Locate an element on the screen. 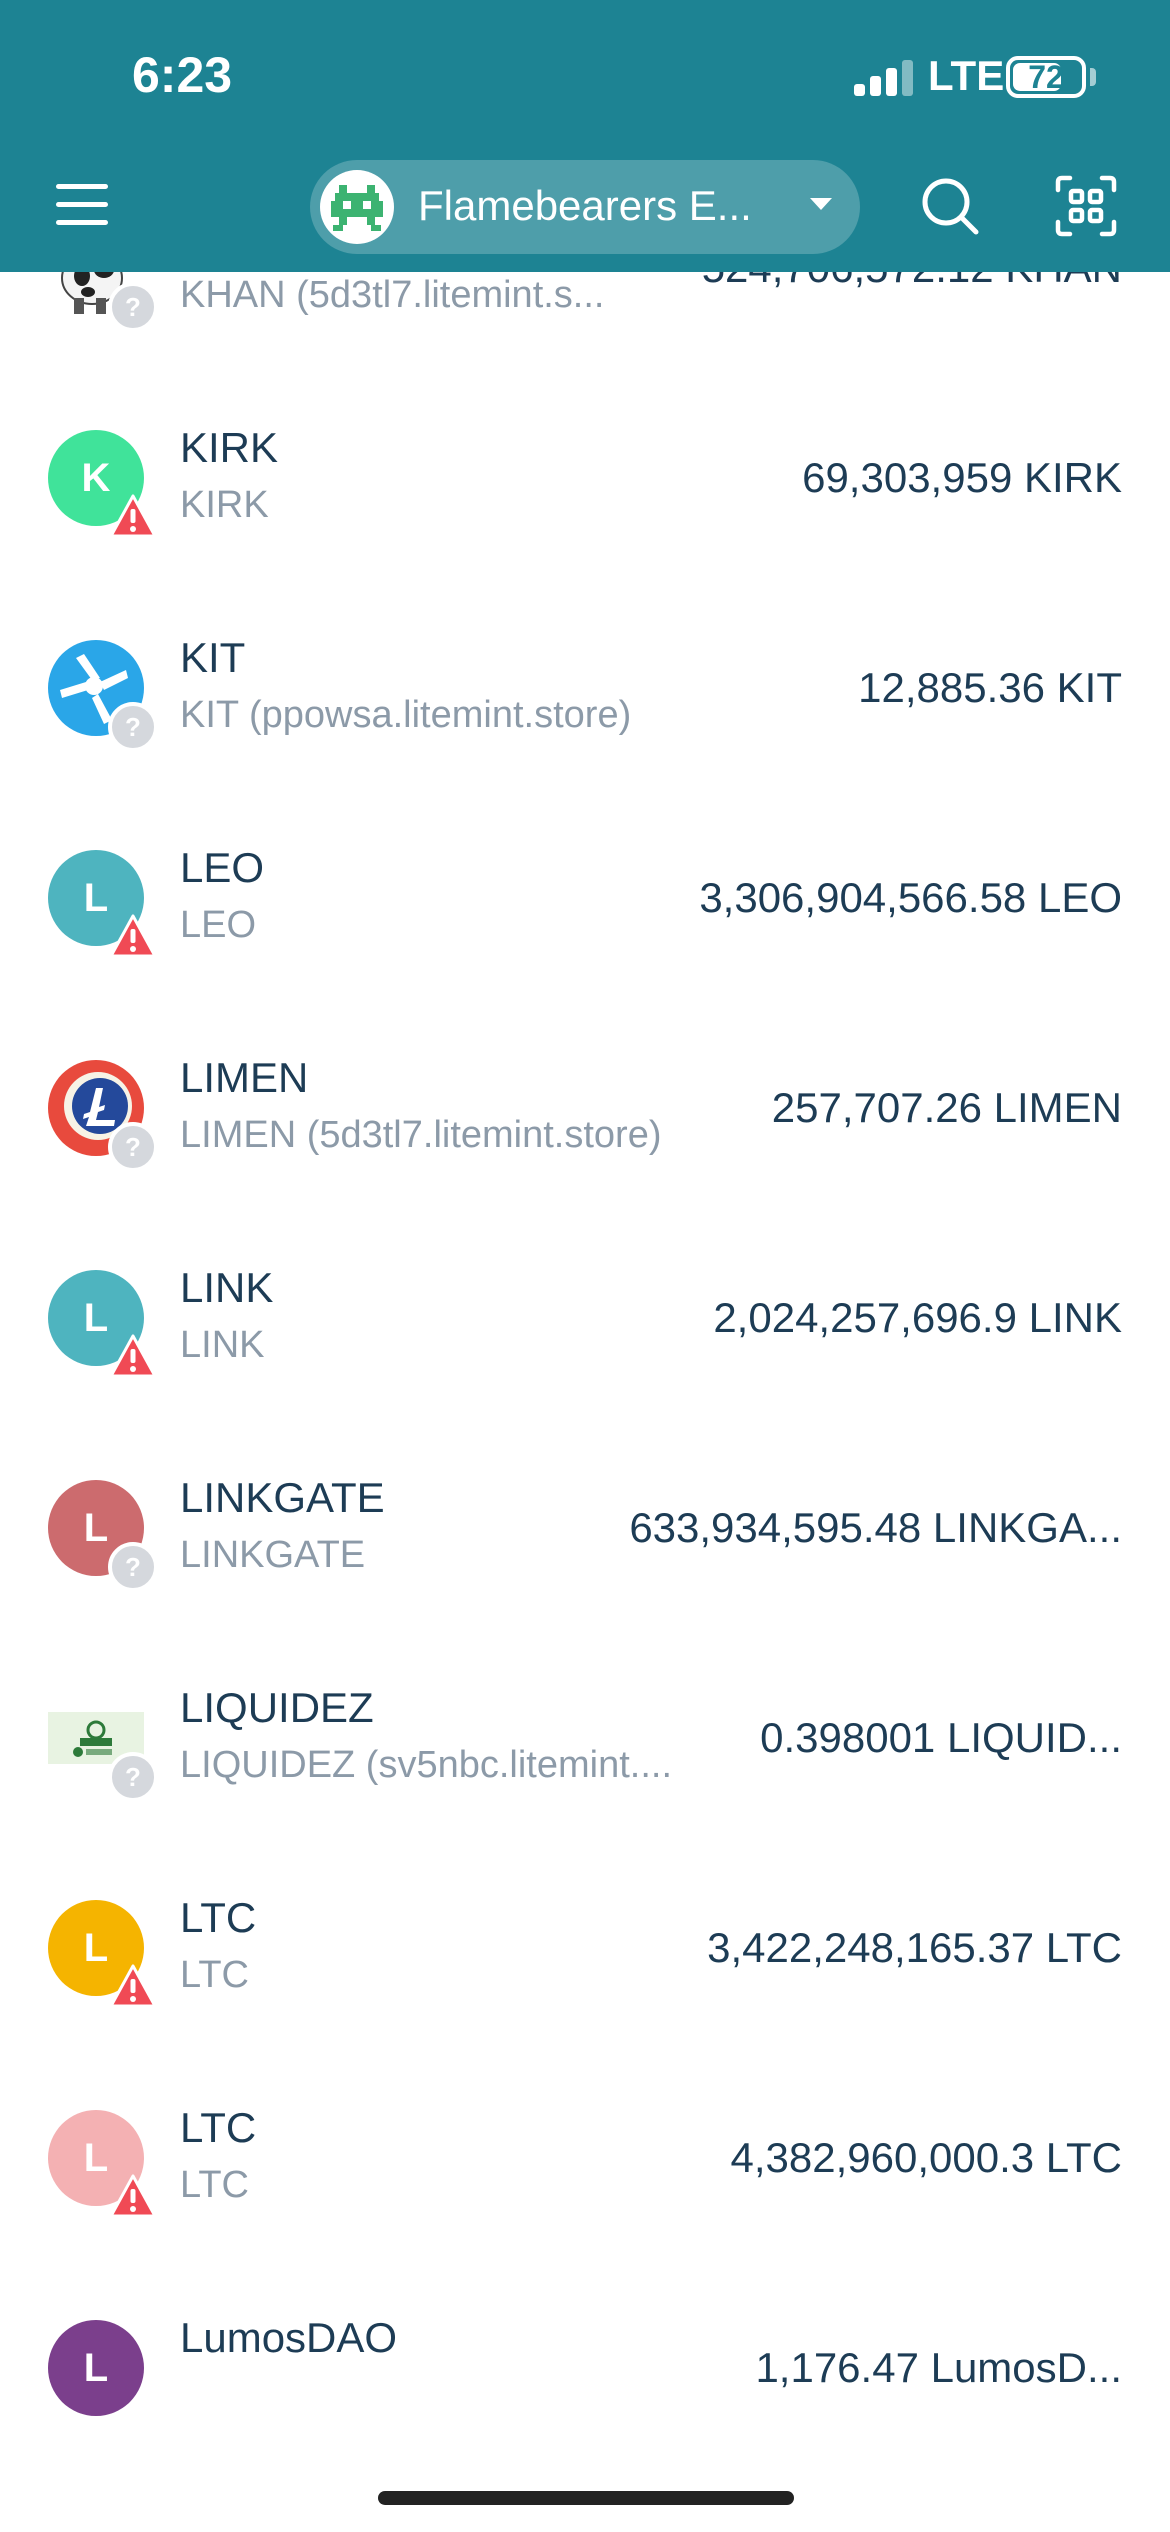  token-issuer: KIRK is located at coordinates (224, 505).